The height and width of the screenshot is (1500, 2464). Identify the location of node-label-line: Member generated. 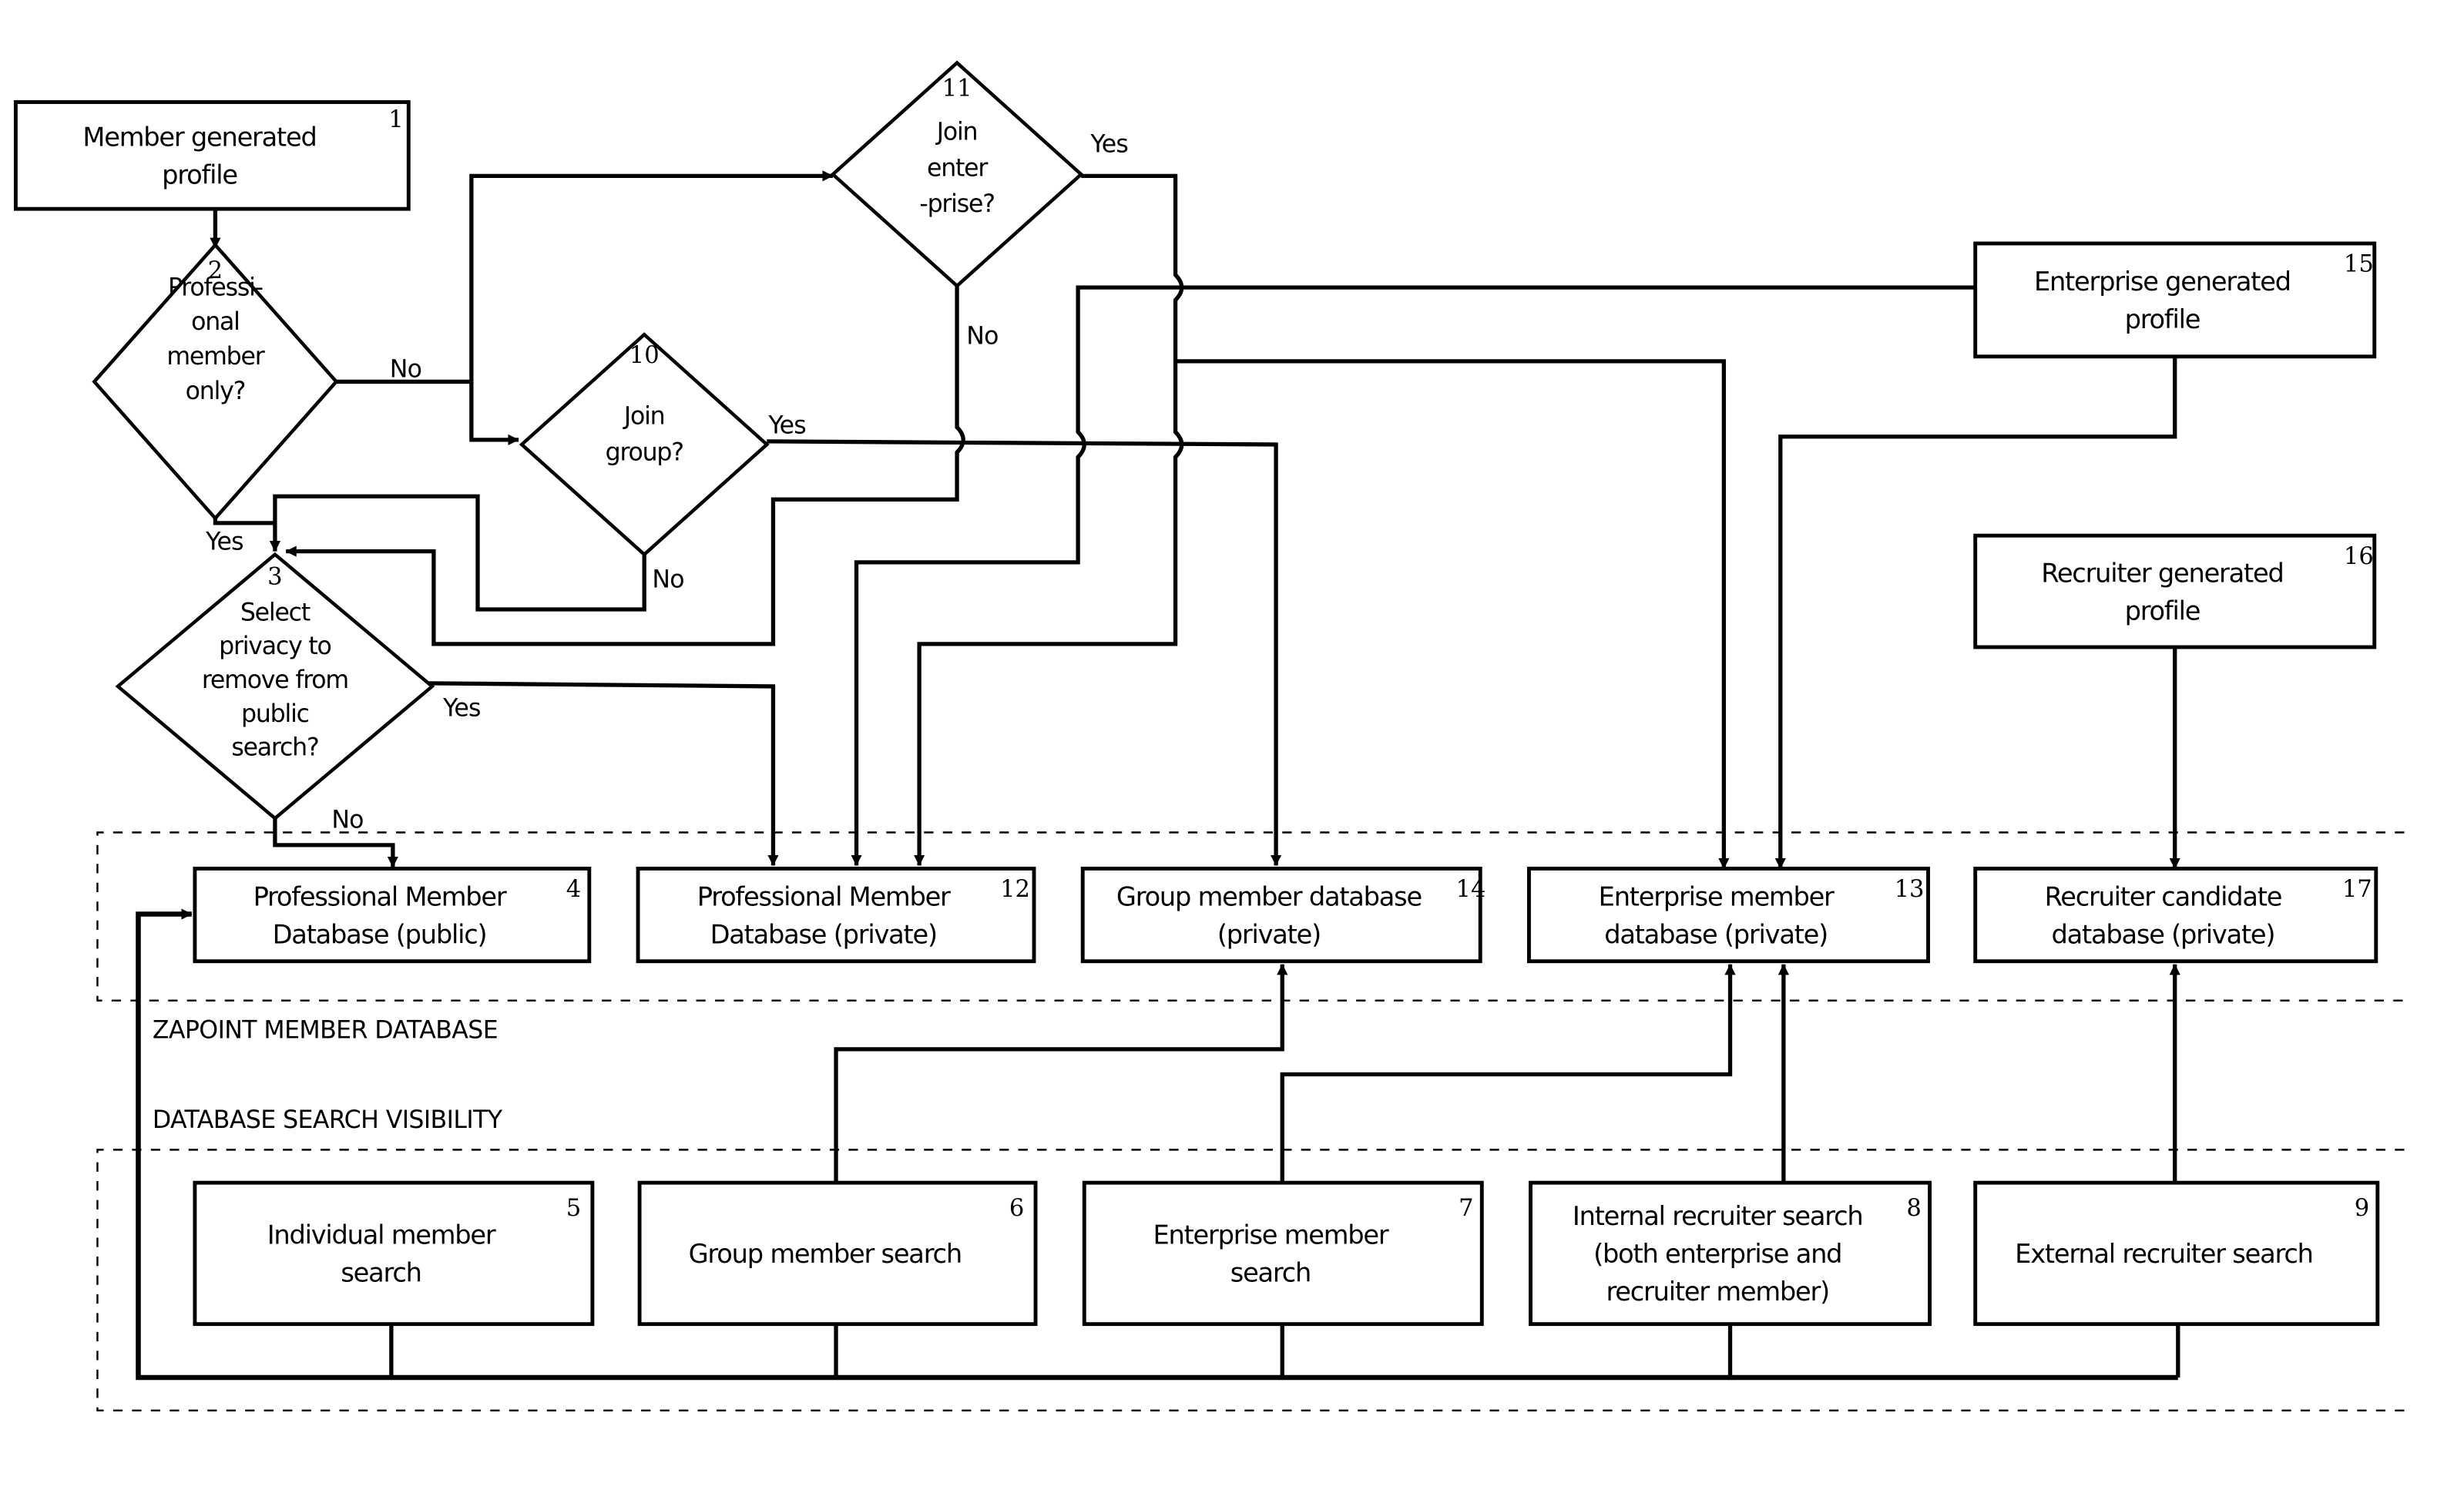
(199, 137).